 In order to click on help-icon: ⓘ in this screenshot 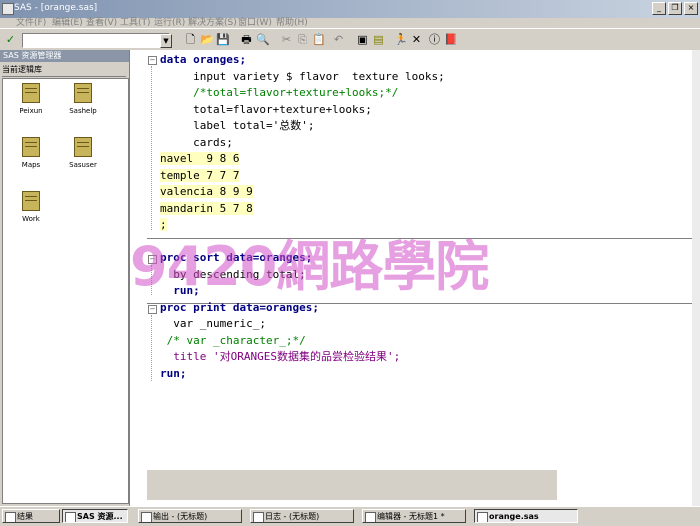, I will do `click(434, 39)`.